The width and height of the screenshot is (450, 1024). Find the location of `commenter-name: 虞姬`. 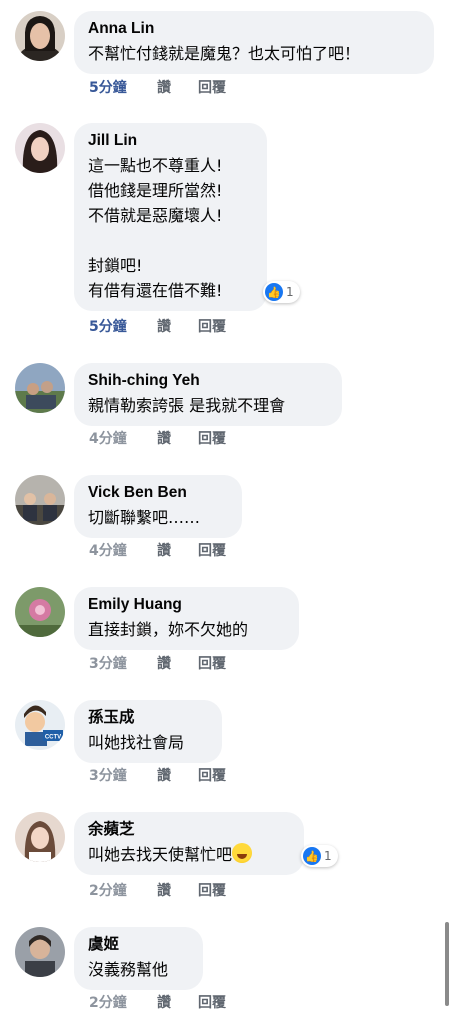

commenter-name: 虞姬 is located at coordinates (138, 945).